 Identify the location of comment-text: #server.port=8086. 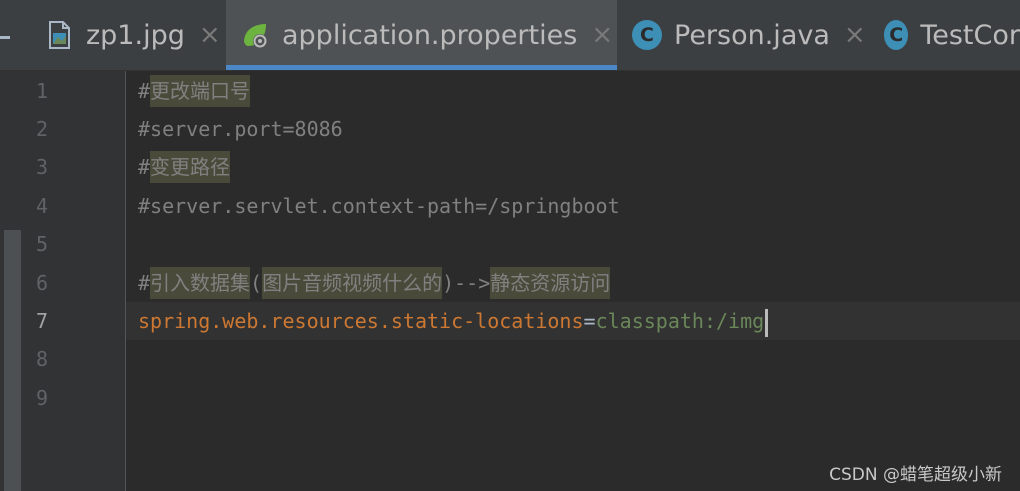
(240, 129).